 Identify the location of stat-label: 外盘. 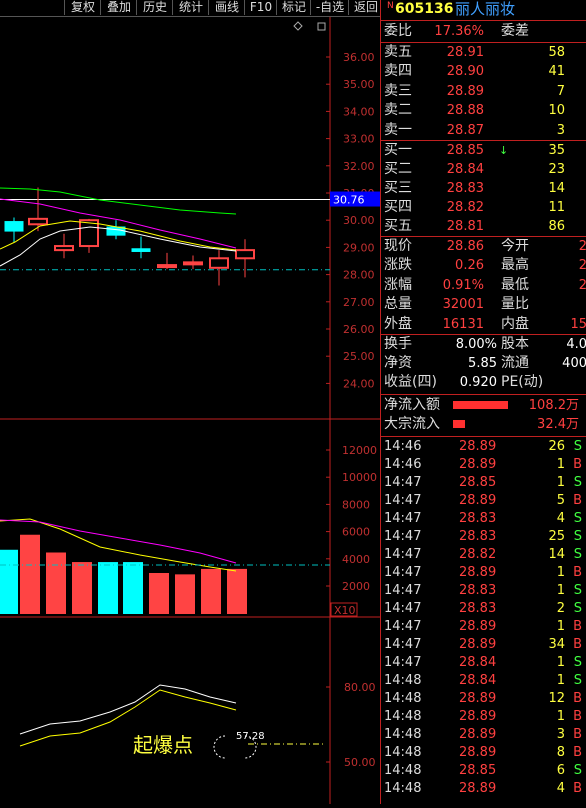
(398, 323).